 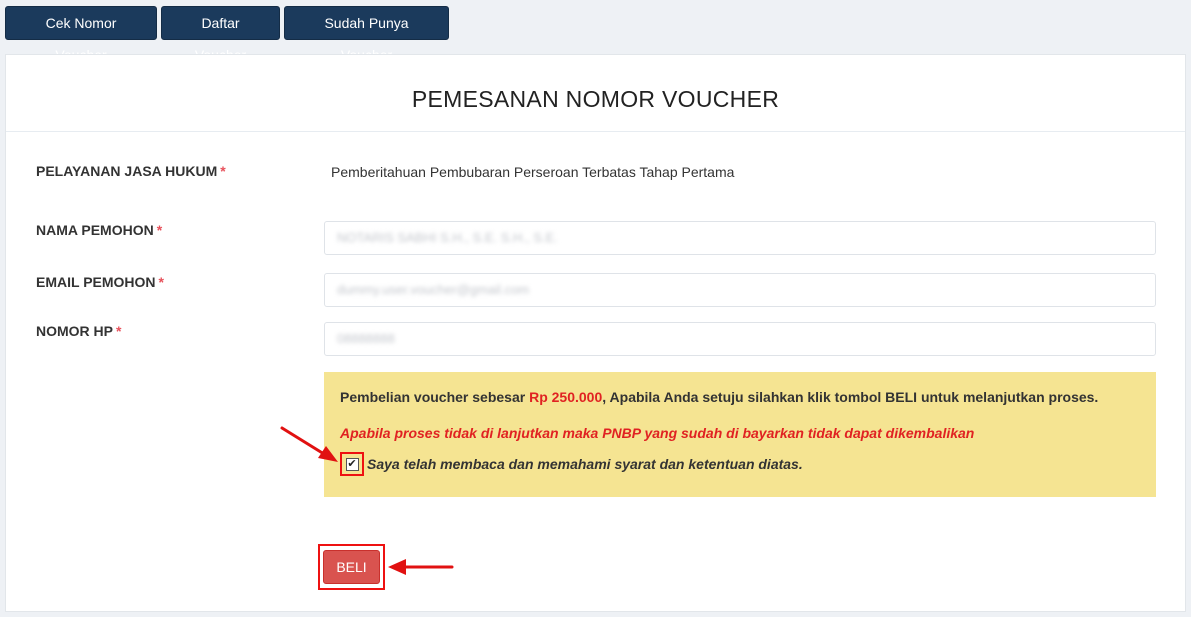 I want to click on beli-button: BELI, so click(x=351, y=567).